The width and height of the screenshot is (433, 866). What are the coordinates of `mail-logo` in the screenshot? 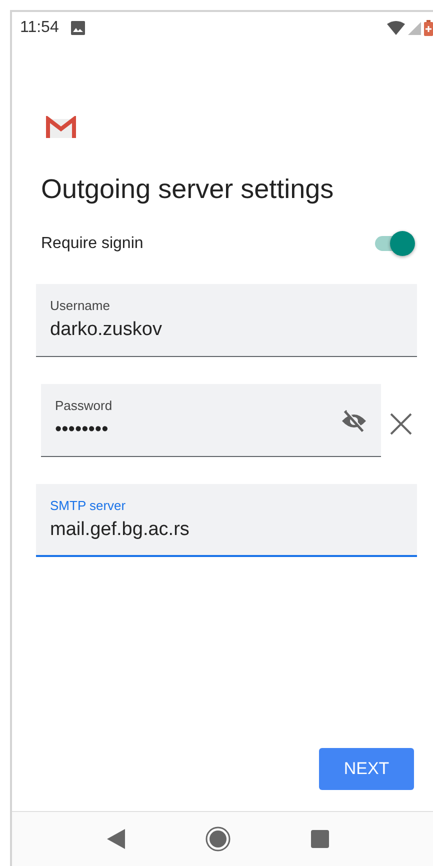 It's located at (61, 127).